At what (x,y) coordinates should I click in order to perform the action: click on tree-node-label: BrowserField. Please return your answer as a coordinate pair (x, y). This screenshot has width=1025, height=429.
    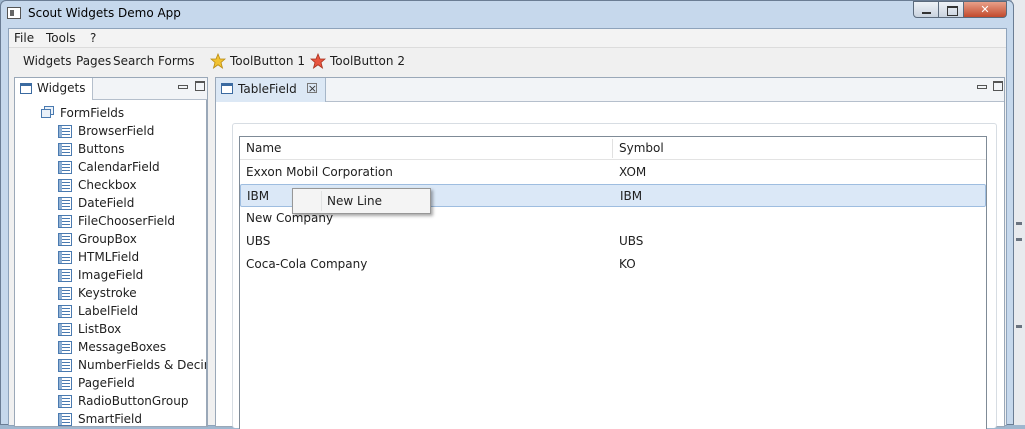
    Looking at the image, I should click on (116, 131).